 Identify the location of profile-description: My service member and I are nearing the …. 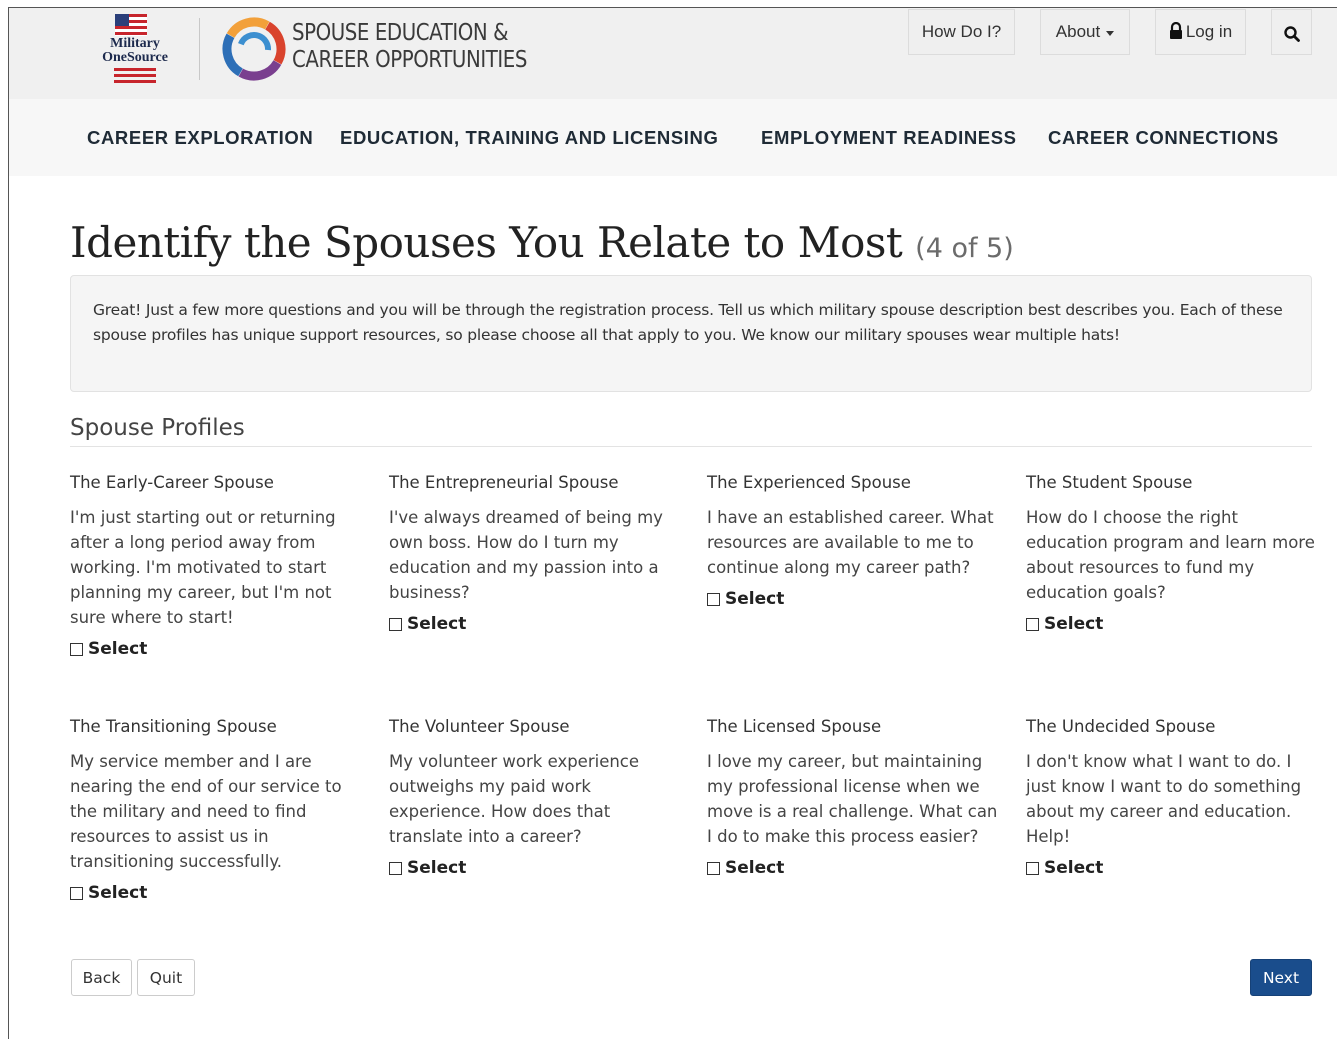
(206, 811).